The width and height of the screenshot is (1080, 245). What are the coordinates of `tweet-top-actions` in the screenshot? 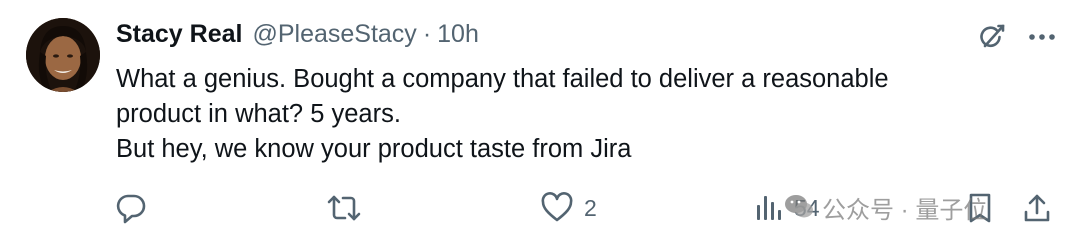 It's located at (1016, 37).